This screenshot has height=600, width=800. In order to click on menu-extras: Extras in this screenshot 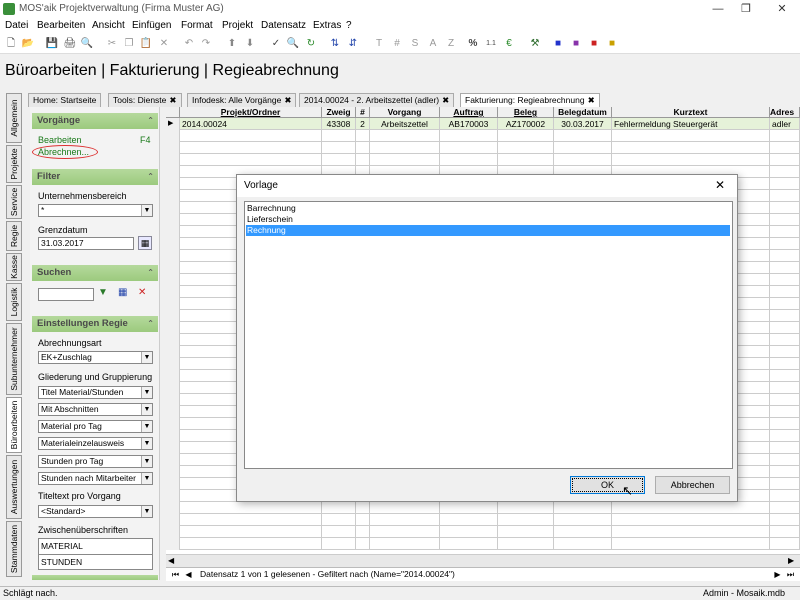, I will do `click(327, 25)`.